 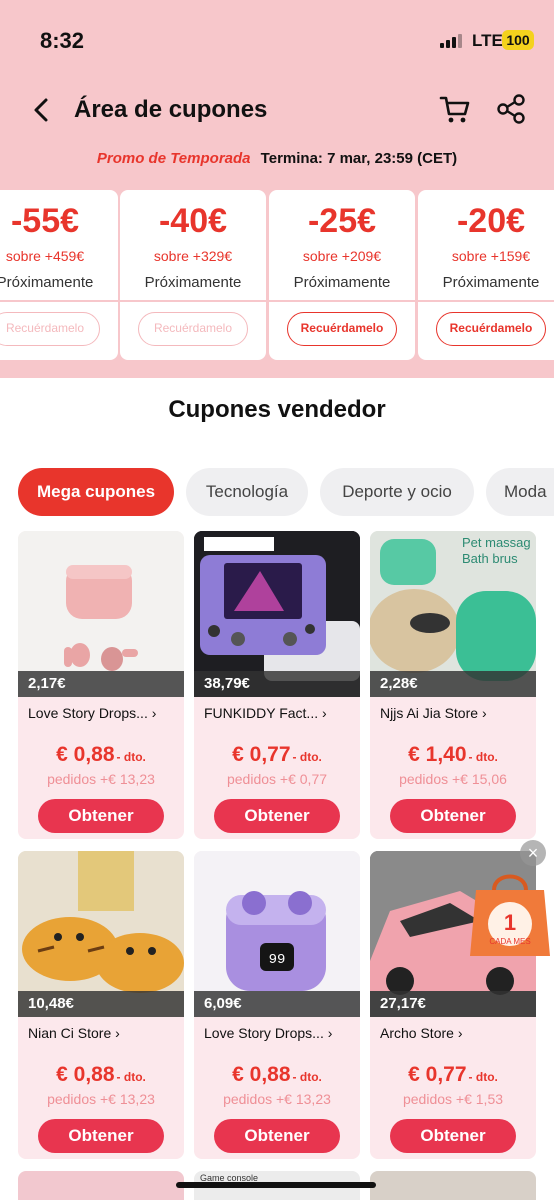 I want to click on status-time: 8:32, so click(x=62, y=40).